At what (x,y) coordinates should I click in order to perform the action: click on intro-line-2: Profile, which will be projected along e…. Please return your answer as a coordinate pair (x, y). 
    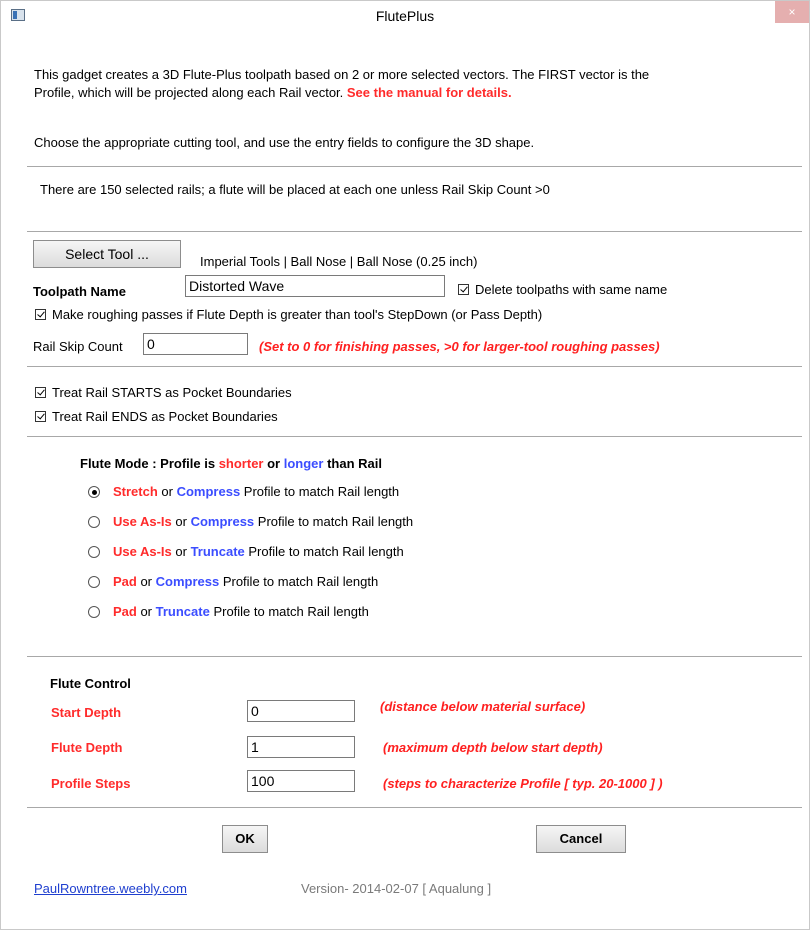
    Looking at the image, I should click on (273, 92).